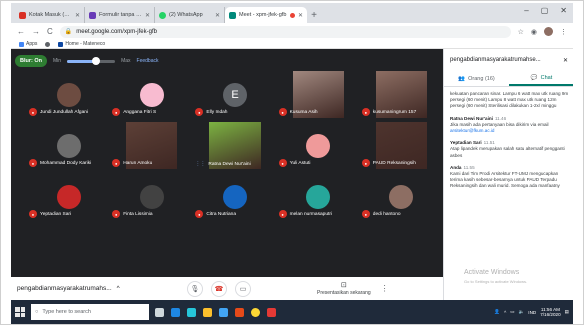  What do you see at coordinates (567, 312) in the screenshot?
I see `notification-icon: ▤` at bounding box center [567, 312].